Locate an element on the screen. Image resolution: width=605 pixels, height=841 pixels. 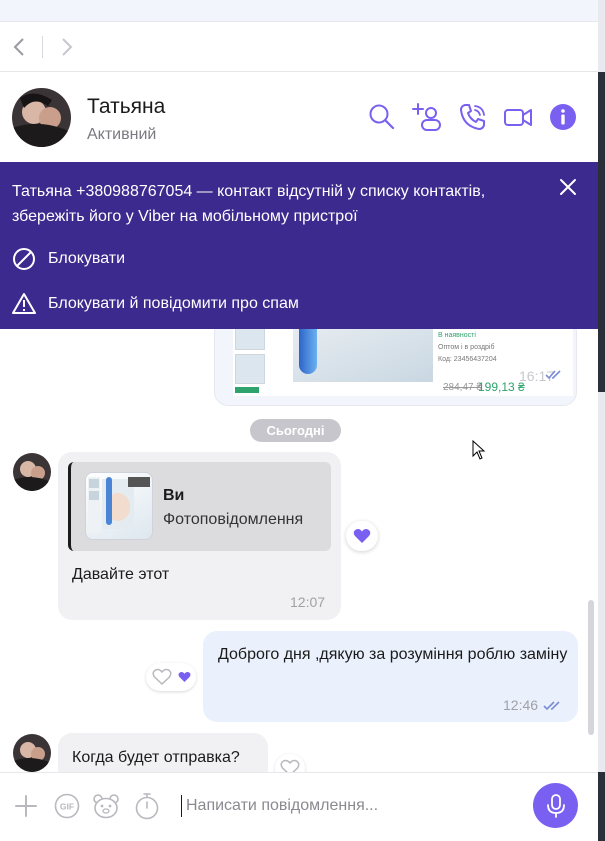
message-input is located at coordinates (346, 806).